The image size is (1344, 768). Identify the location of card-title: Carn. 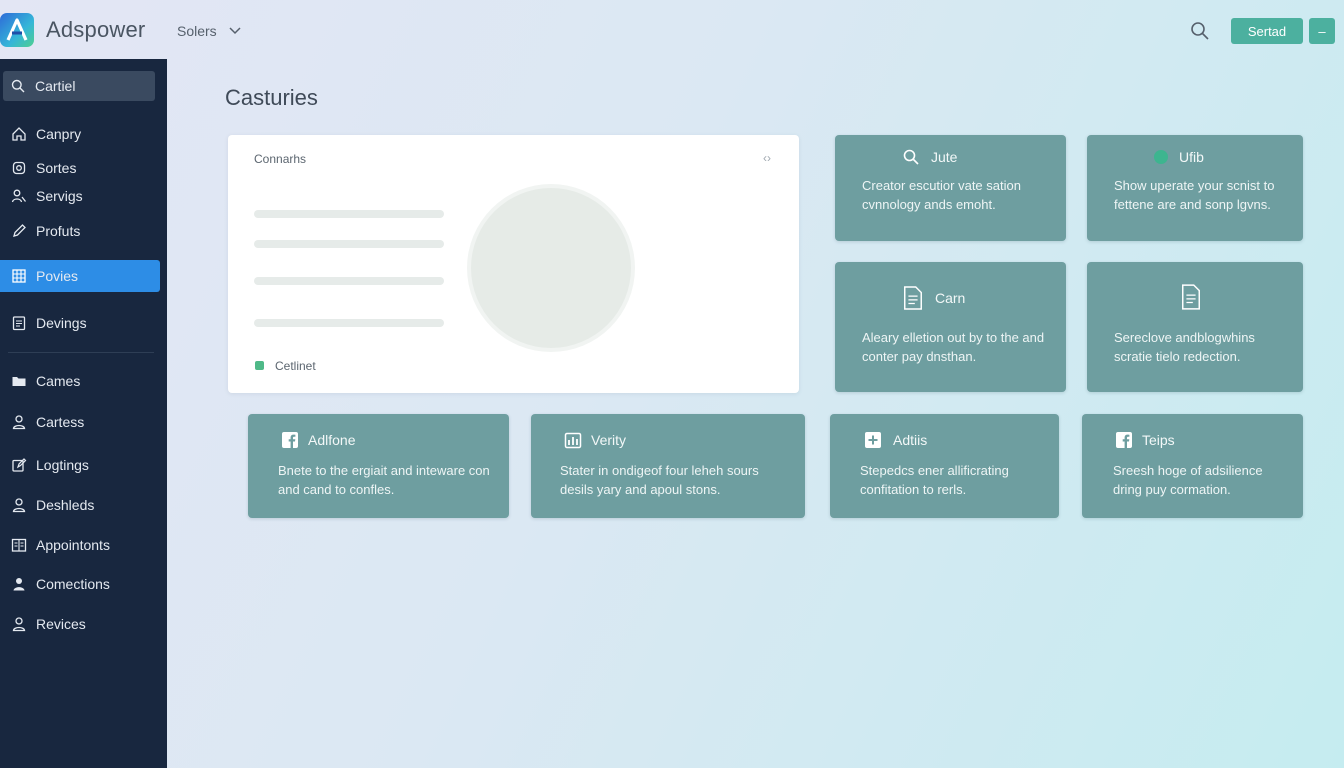
(950, 298).